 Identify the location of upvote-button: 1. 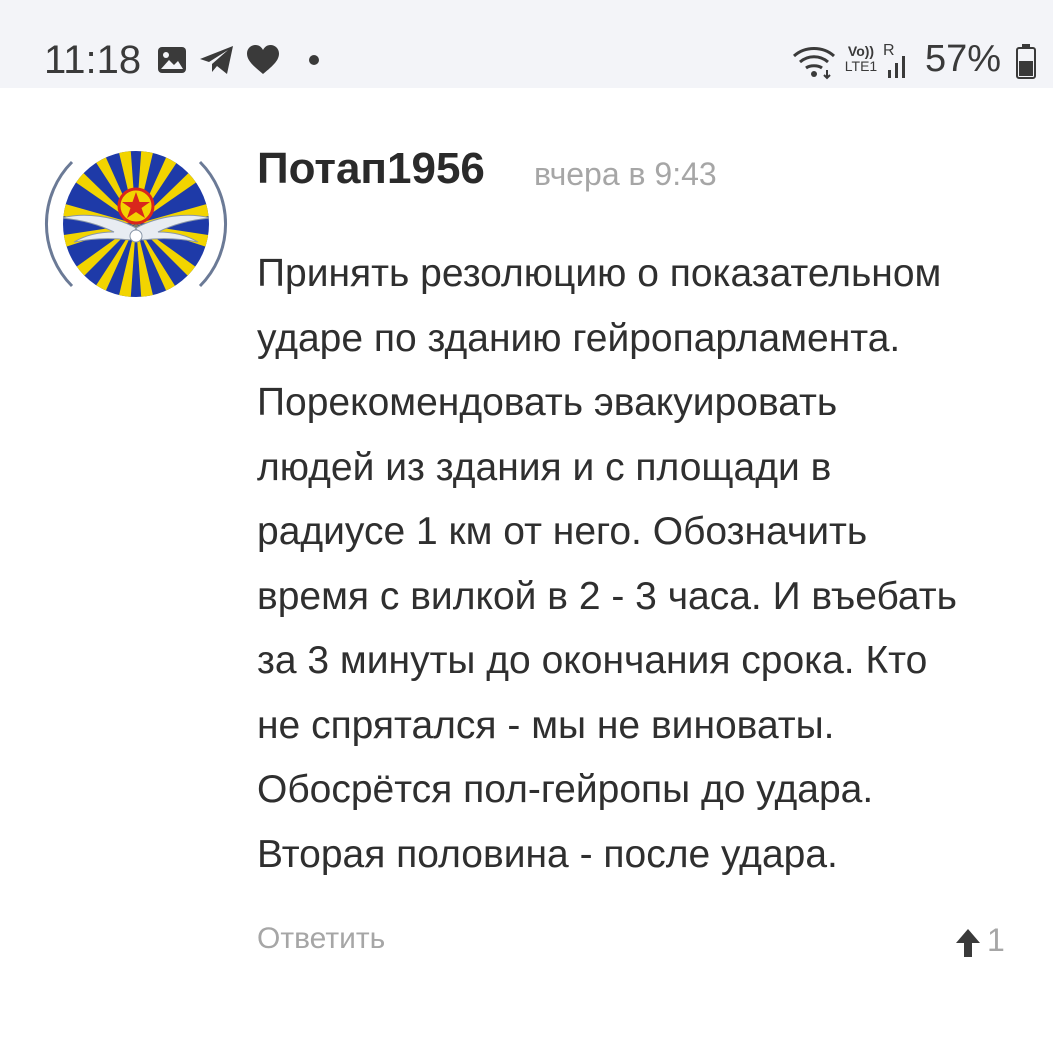
(981, 942).